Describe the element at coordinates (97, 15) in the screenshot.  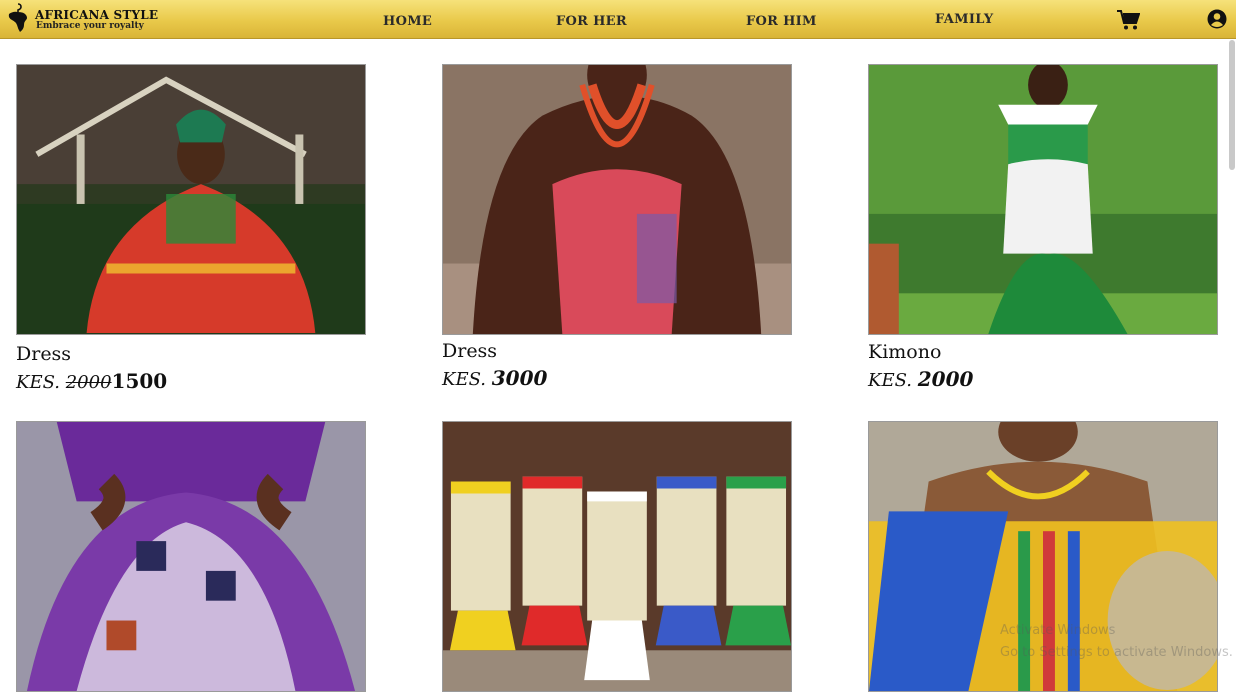
I see `brand-title: AFRICANA STYLE` at that location.